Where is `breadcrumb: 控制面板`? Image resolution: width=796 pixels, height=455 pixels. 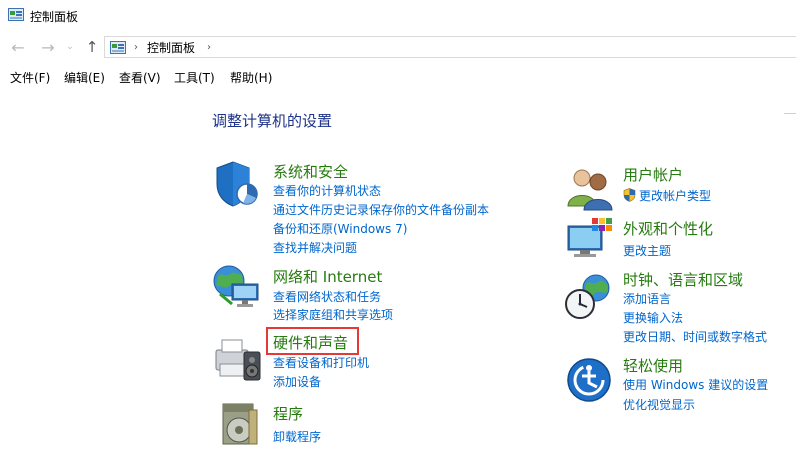
breadcrumb: 控制面板 is located at coordinates (171, 47).